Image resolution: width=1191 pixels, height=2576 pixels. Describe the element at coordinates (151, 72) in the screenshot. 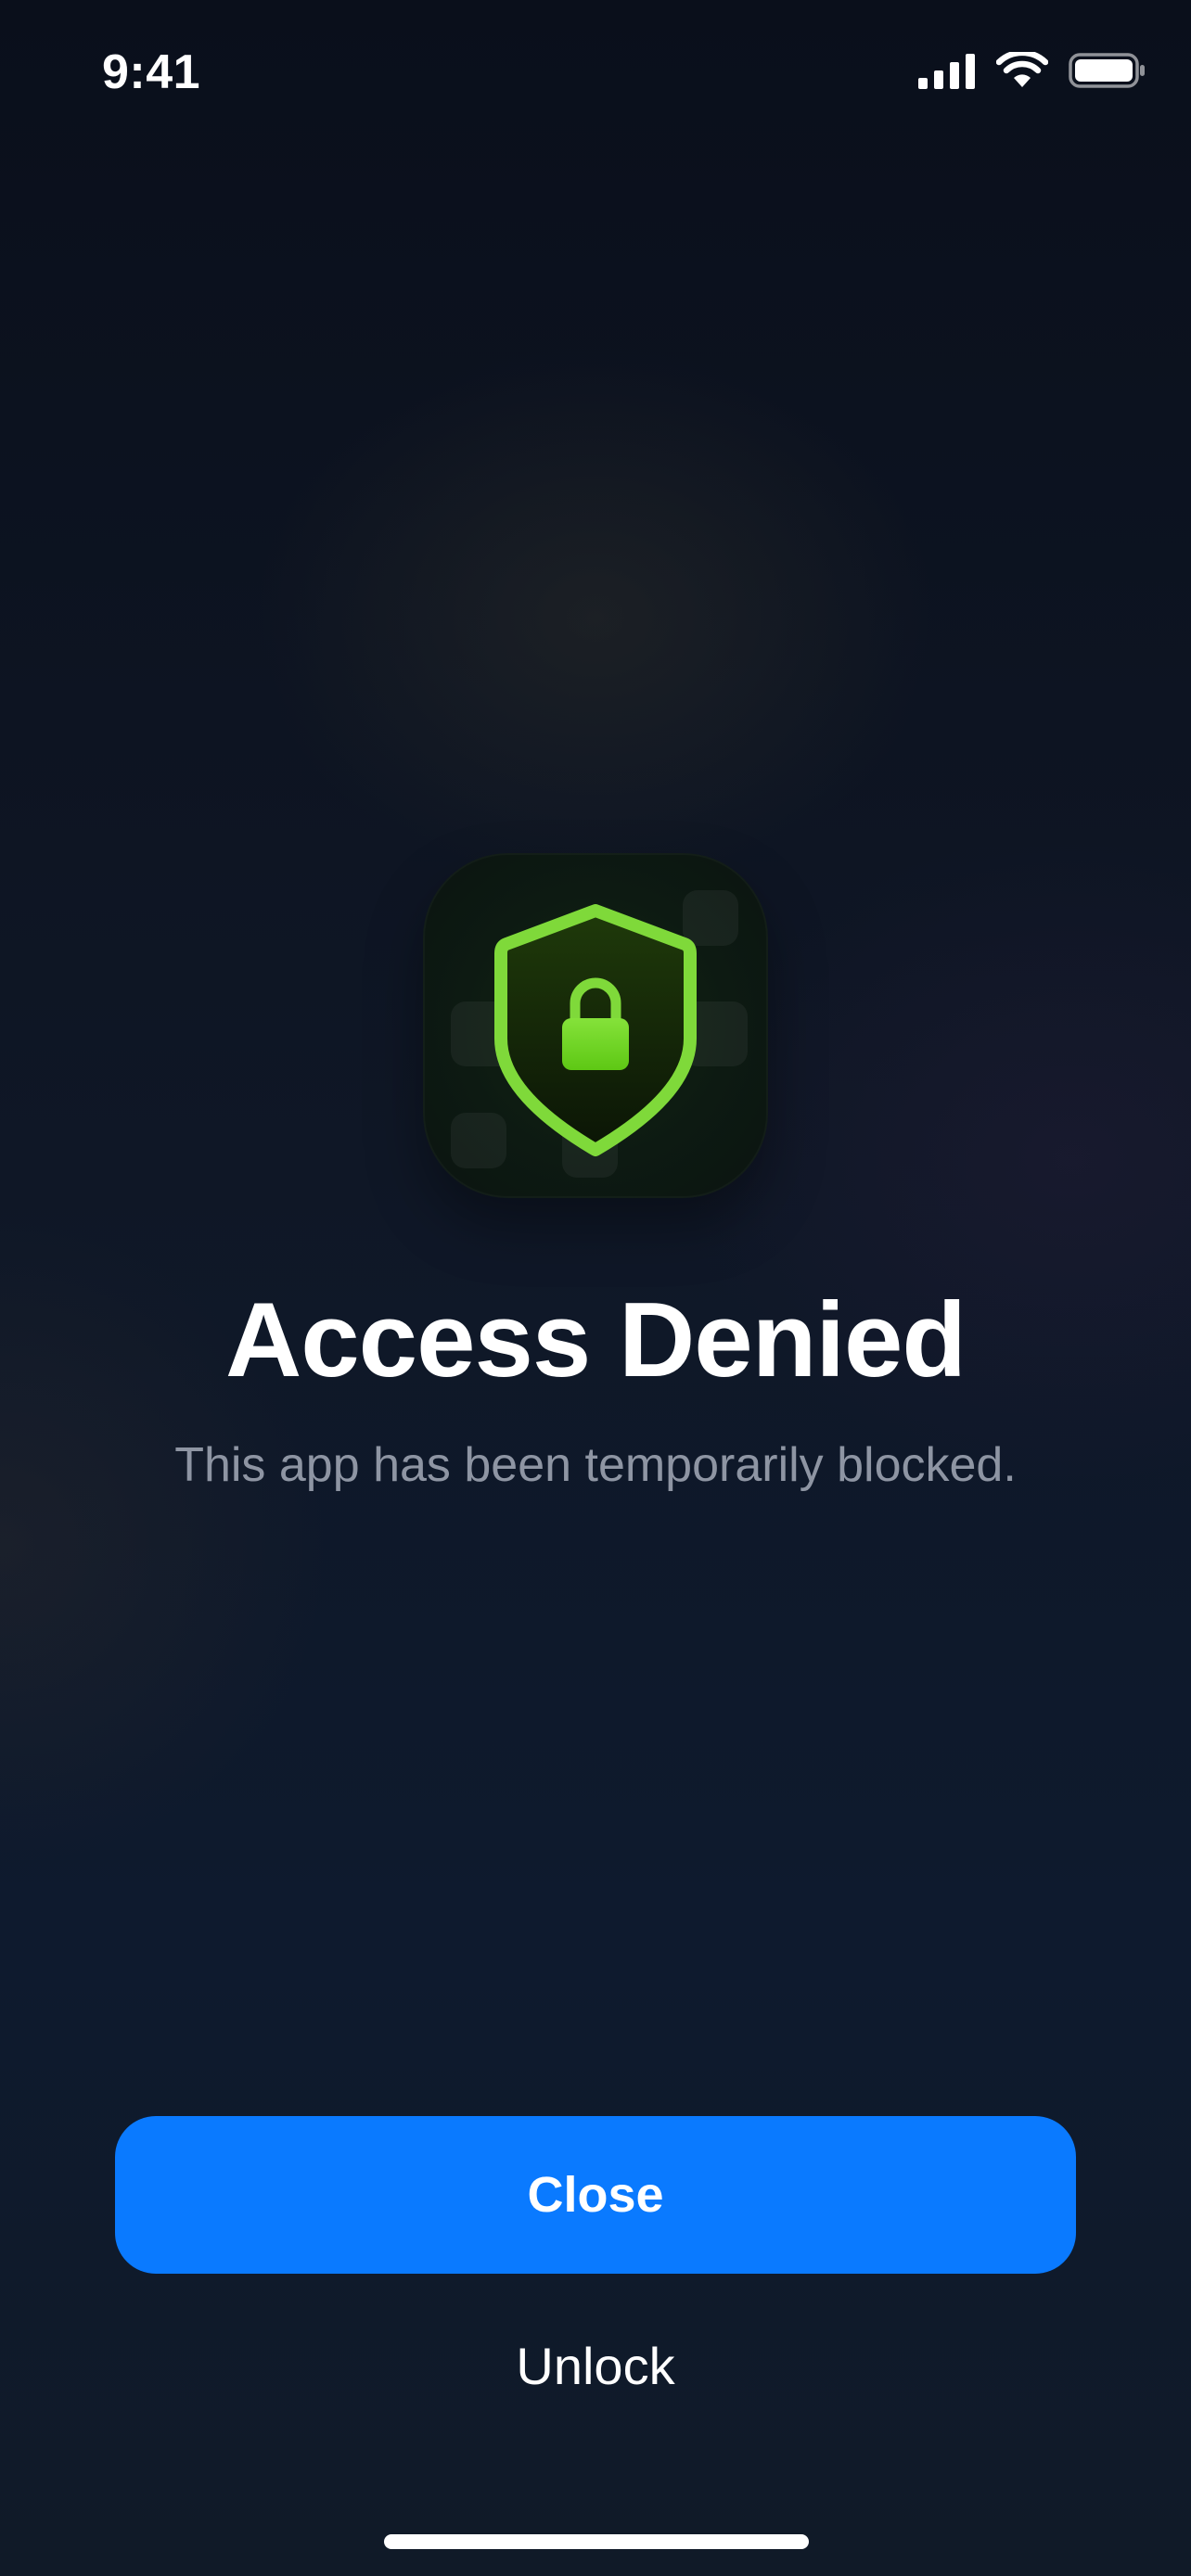

I see `status-time: 9:41` at that location.